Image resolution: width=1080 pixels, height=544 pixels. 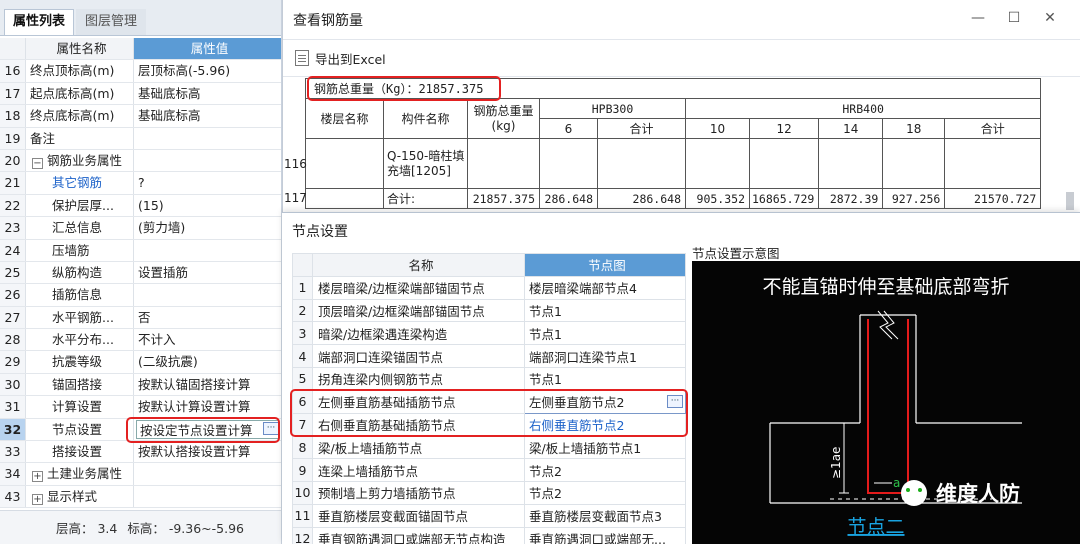 I want to click on table-row: 31 计算设置 按默认计算设置计算, so click(x=140, y=407).